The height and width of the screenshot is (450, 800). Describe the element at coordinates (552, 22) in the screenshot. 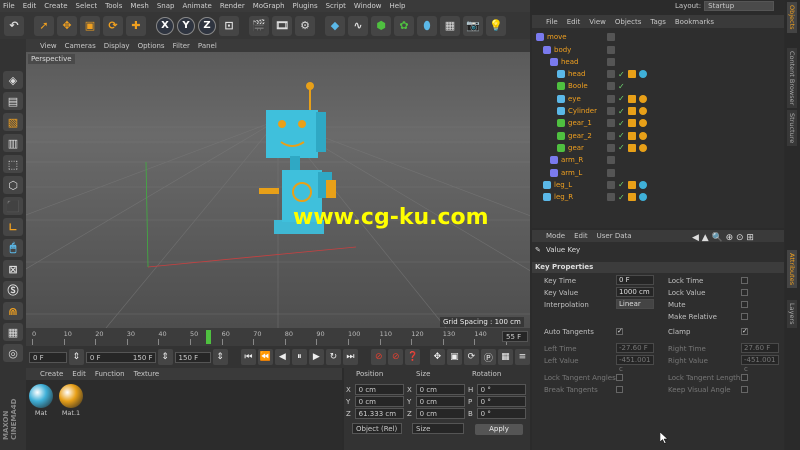

I see `object-menu-file: File` at that location.